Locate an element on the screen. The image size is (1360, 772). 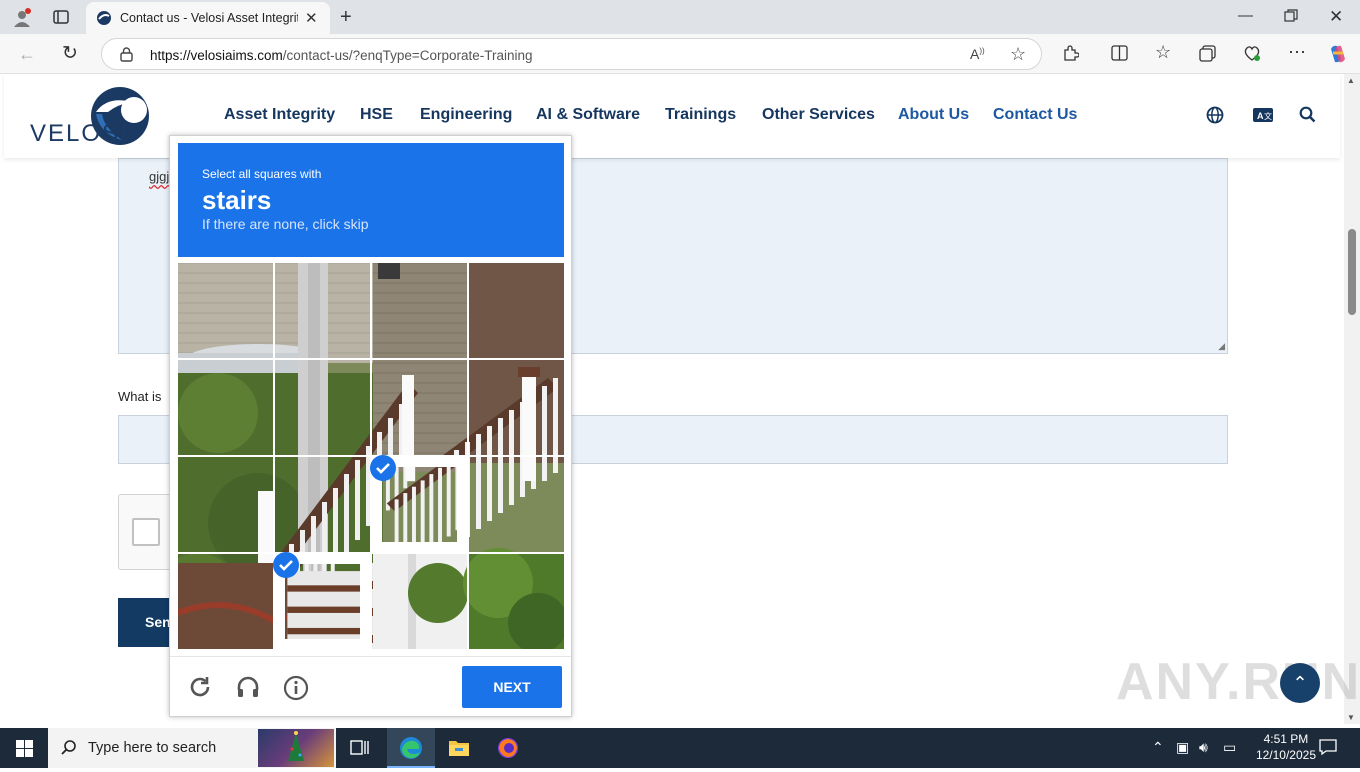
scroll-down-icon: ▼ is located at coordinates (1351, 717).